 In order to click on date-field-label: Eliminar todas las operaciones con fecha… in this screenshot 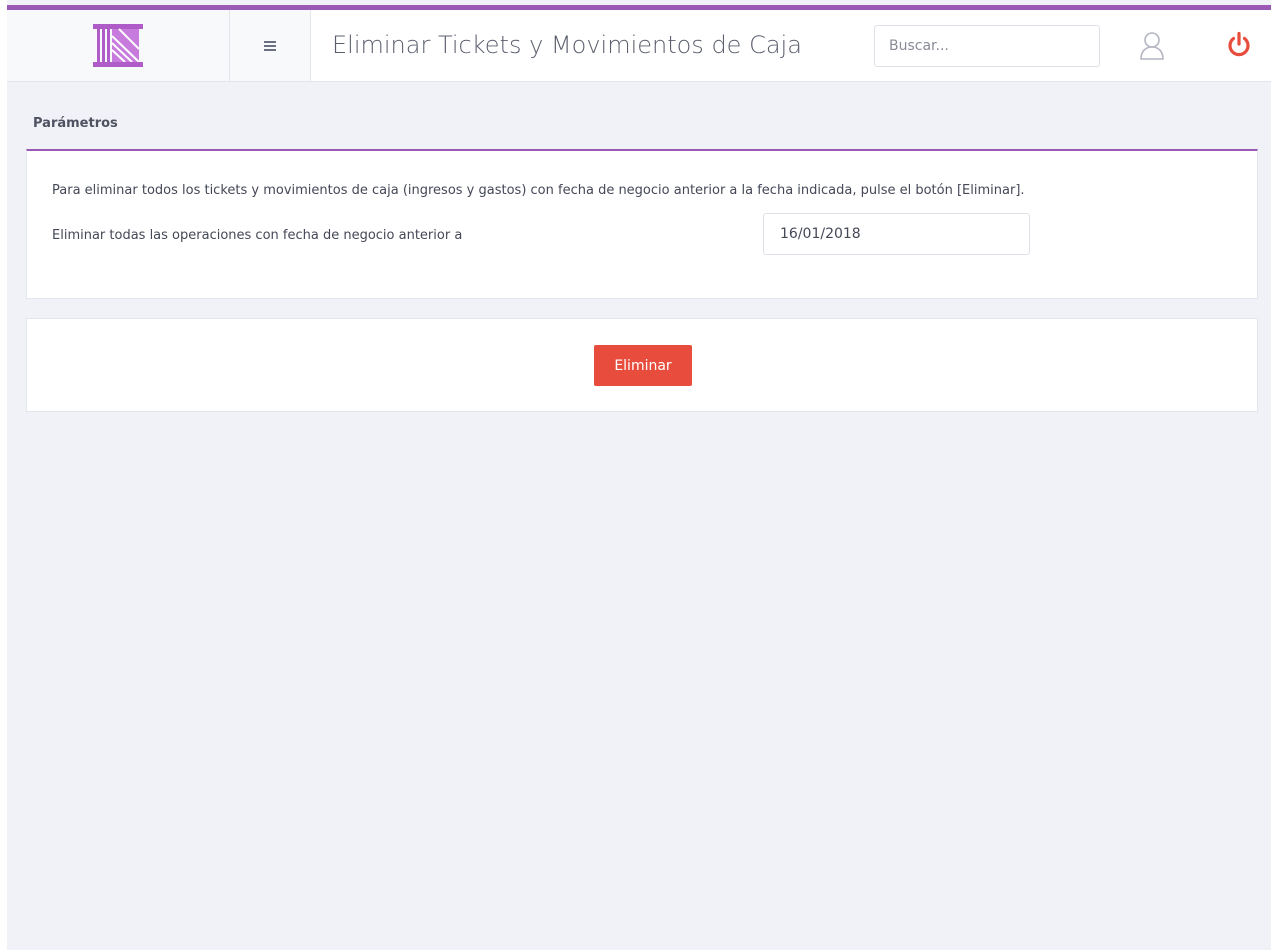, I will do `click(257, 235)`.